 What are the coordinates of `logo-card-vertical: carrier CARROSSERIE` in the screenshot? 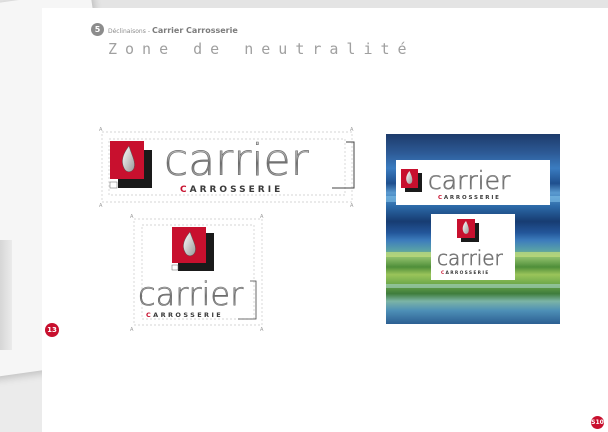 It's located at (473, 247).